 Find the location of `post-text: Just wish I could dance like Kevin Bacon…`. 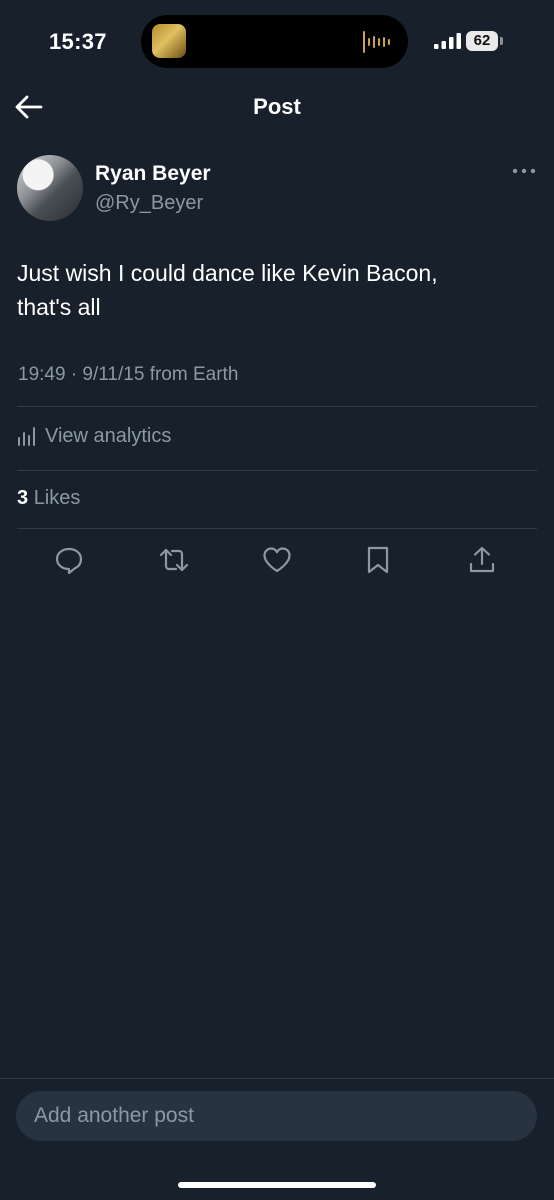

post-text: Just wish I could dance like Kevin Bacon… is located at coordinates (277, 290).